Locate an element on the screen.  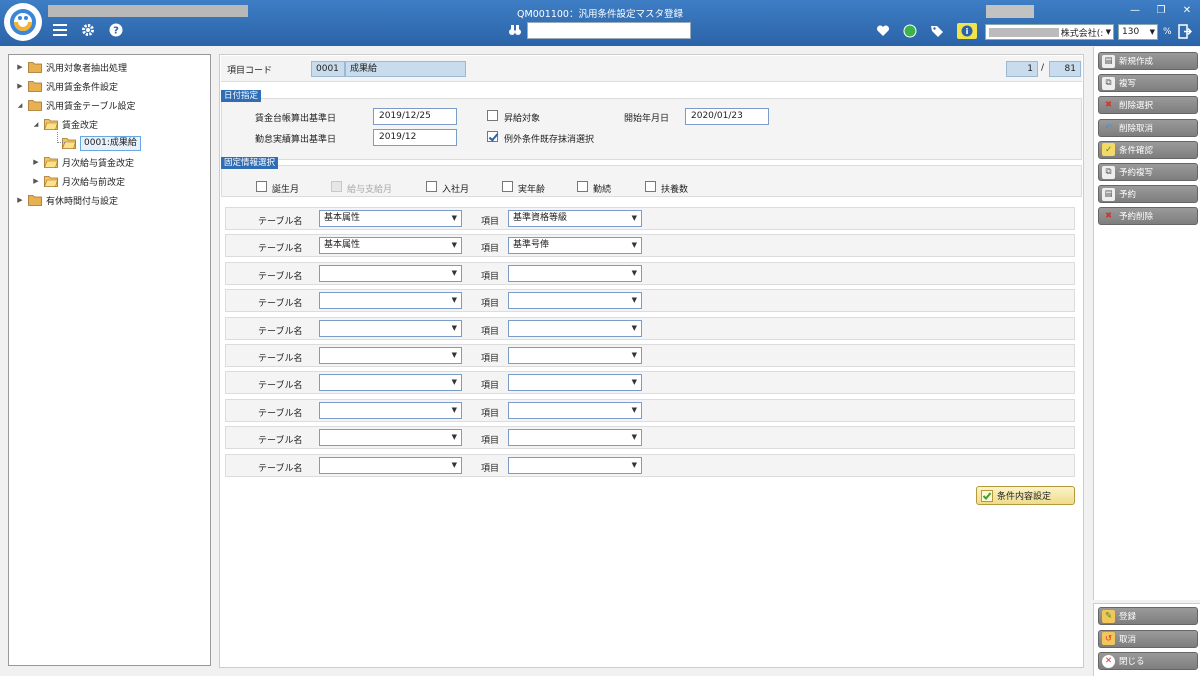
cmd-button-0: ▤ 新規作成 is located at coordinates (1148, 61).